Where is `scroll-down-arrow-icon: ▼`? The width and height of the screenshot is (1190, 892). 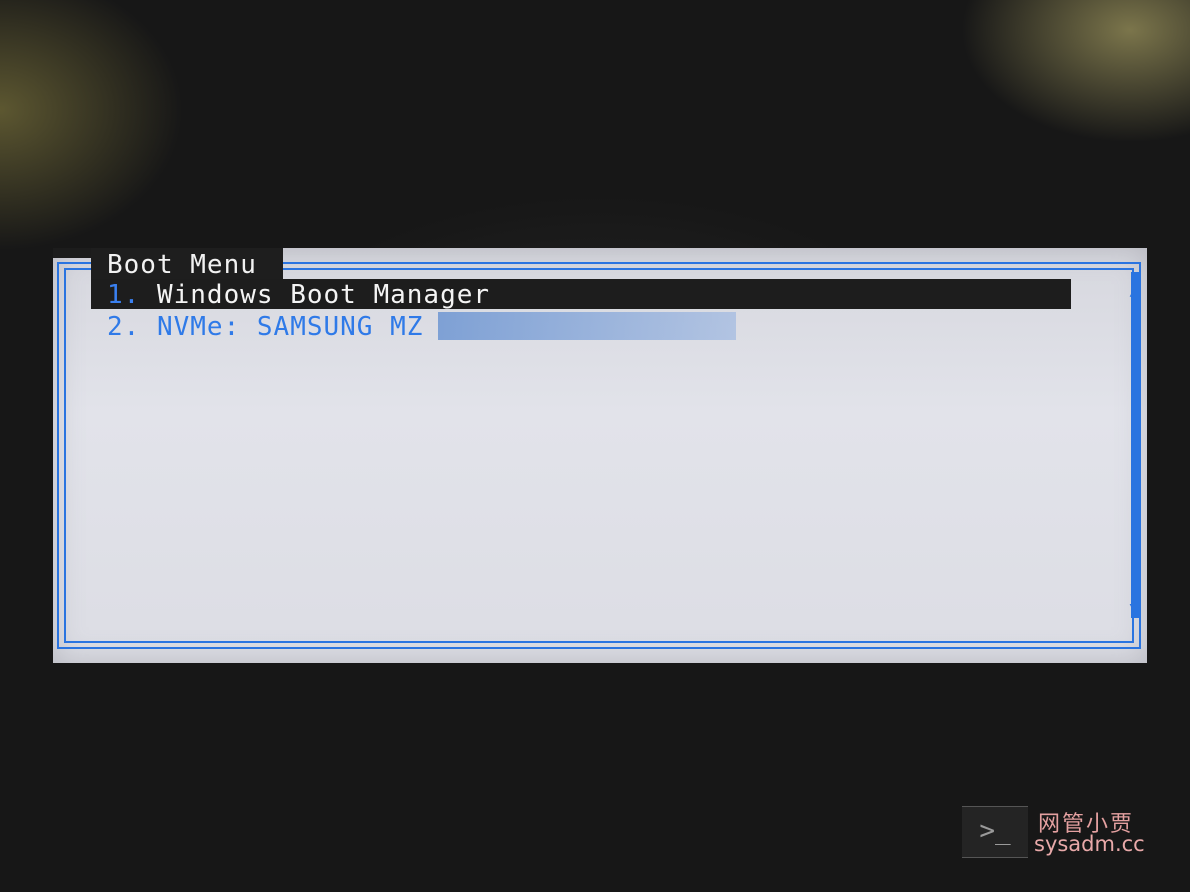 scroll-down-arrow-icon: ▼ is located at coordinates (1135, 609).